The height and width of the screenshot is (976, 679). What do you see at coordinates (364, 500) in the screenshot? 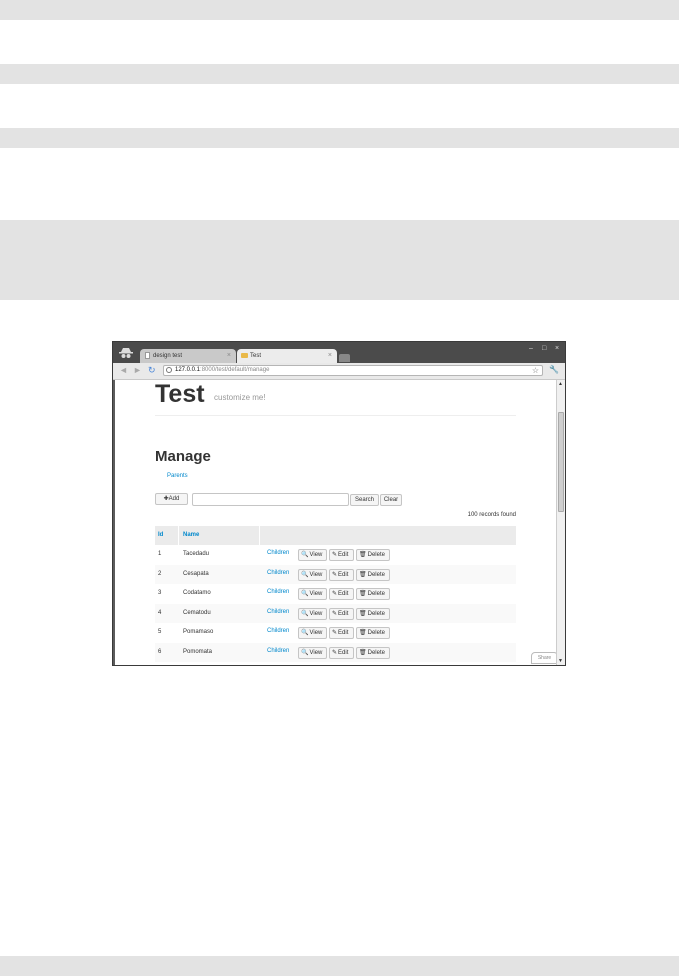
I see `search-button: Search` at bounding box center [364, 500].